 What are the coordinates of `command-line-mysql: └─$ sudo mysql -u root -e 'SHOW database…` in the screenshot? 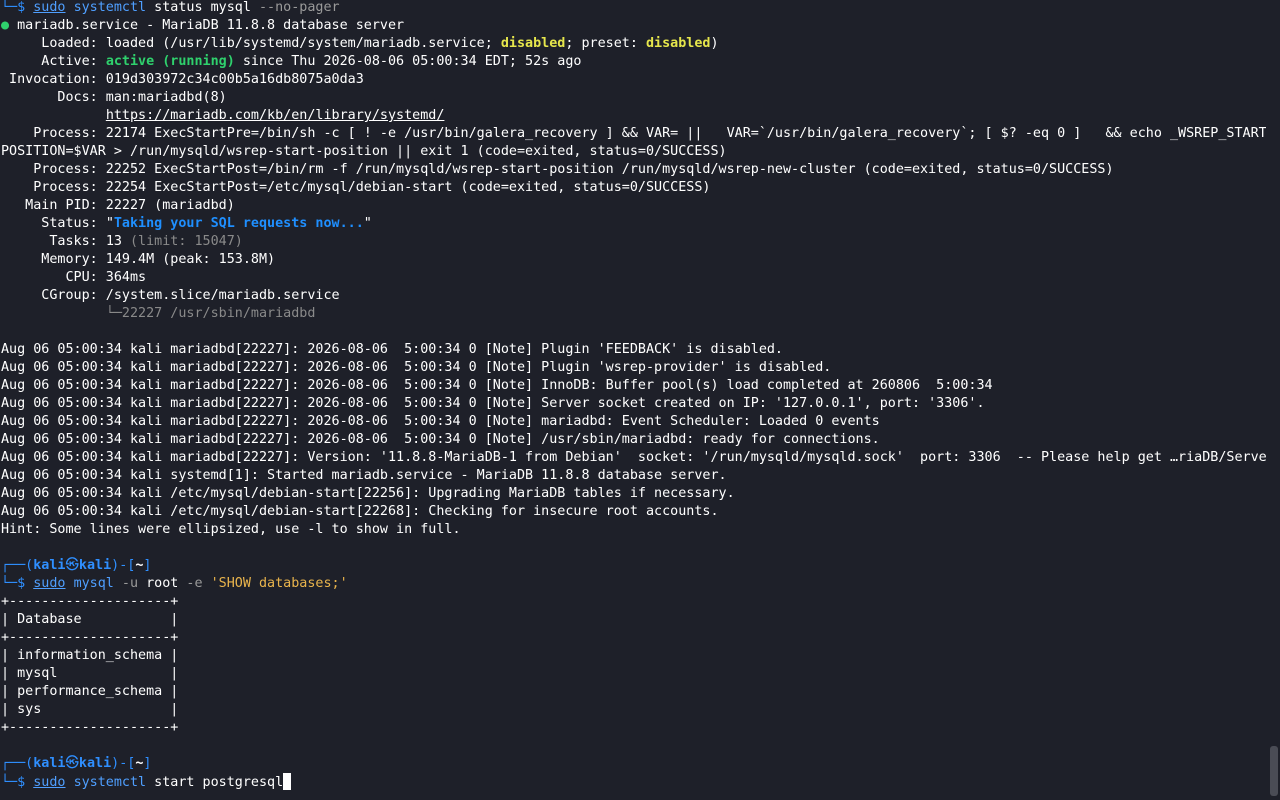 It's located at (174, 583).